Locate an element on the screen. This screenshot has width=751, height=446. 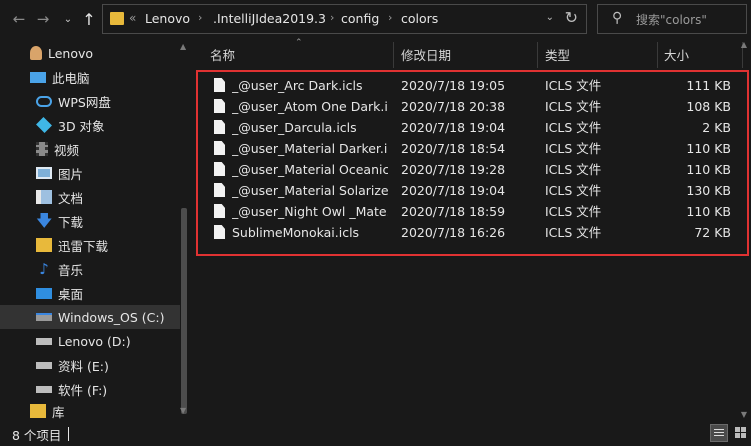
sidebar-item-music: ♪ 音乐 is located at coordinates (90, 269).